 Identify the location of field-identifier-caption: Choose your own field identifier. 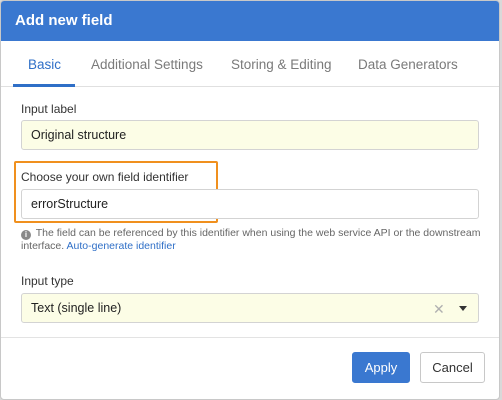
(105, 177).